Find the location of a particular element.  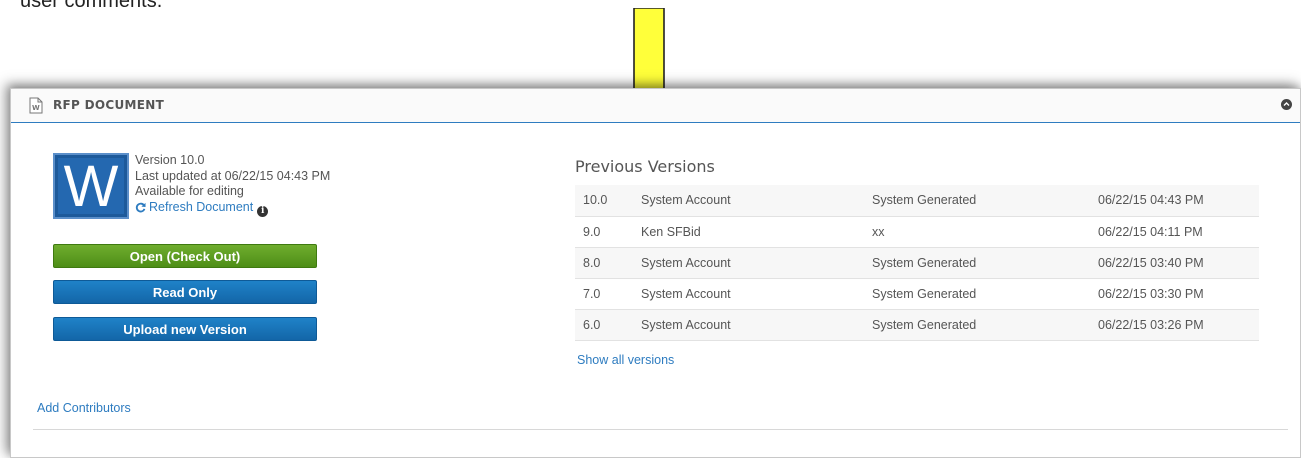

read-only-button: Read Only is located at coordinates (185, 292).